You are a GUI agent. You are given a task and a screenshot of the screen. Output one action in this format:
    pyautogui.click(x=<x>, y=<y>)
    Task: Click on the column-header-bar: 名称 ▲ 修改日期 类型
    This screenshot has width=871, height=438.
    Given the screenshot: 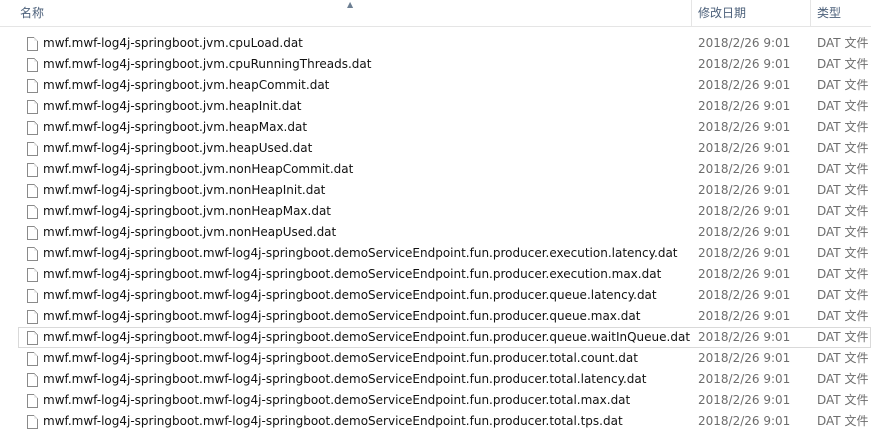 What is the action you would take?
    pyautogui.click(x=435, y=13)
    